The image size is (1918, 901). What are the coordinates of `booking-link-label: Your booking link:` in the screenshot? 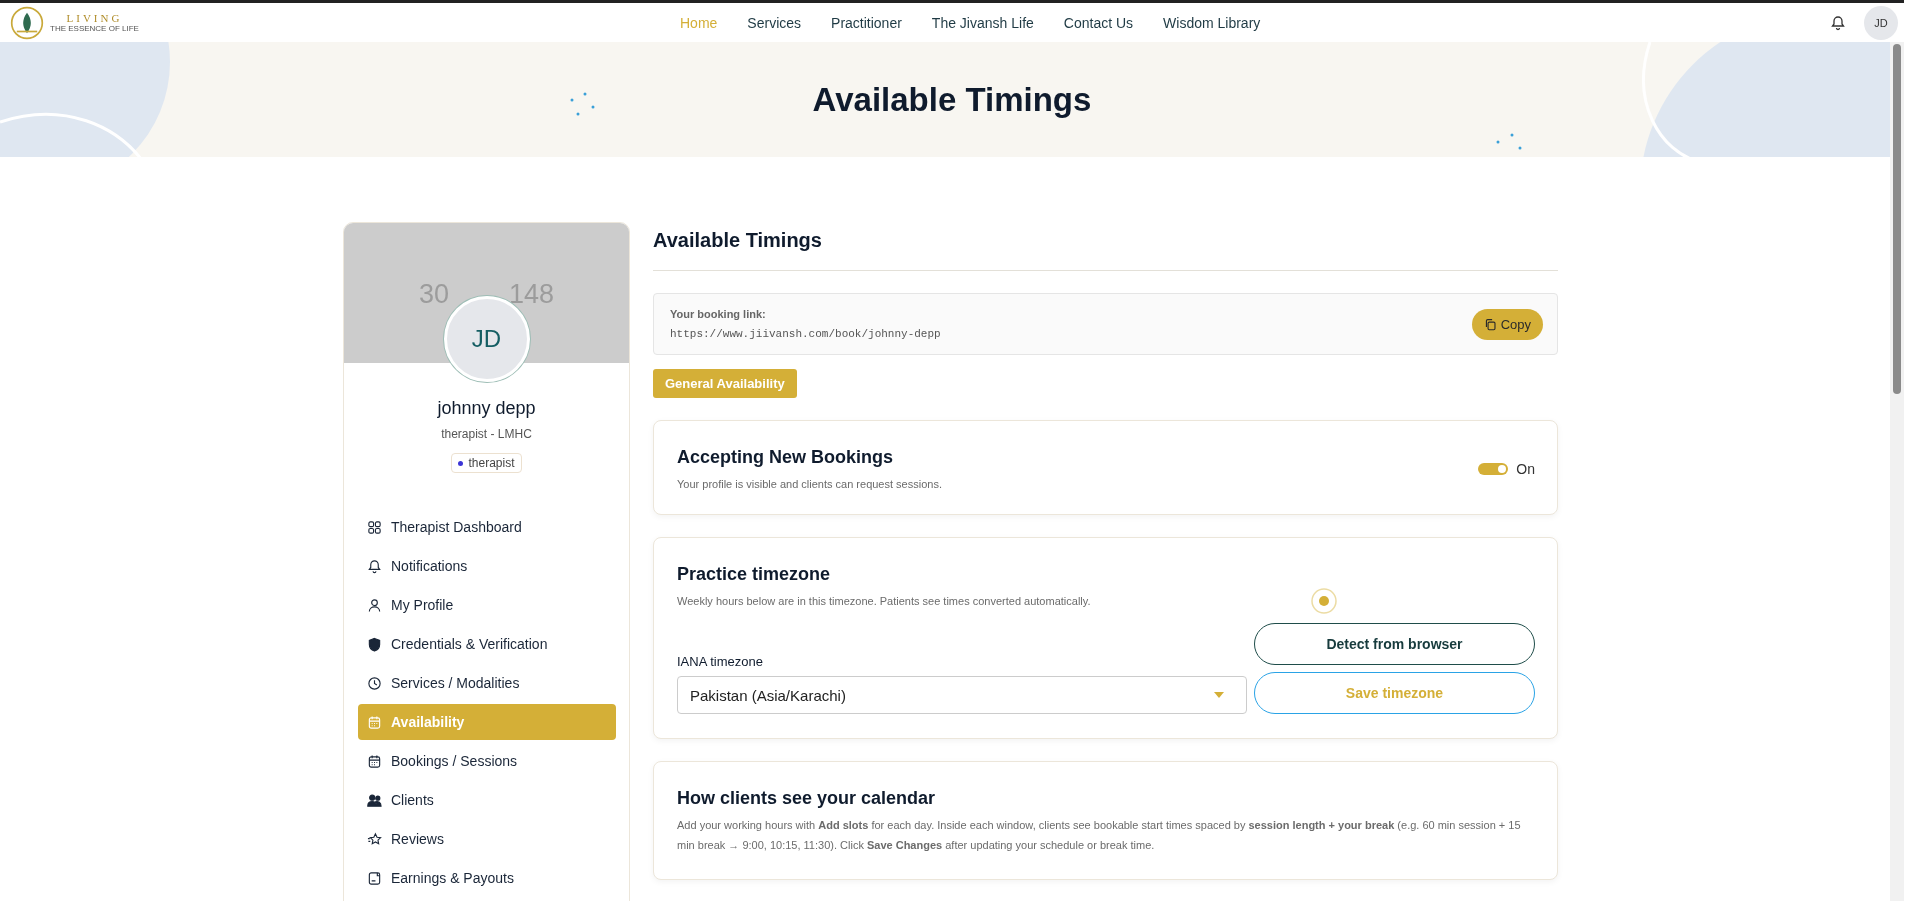 It's located at (718, 314).